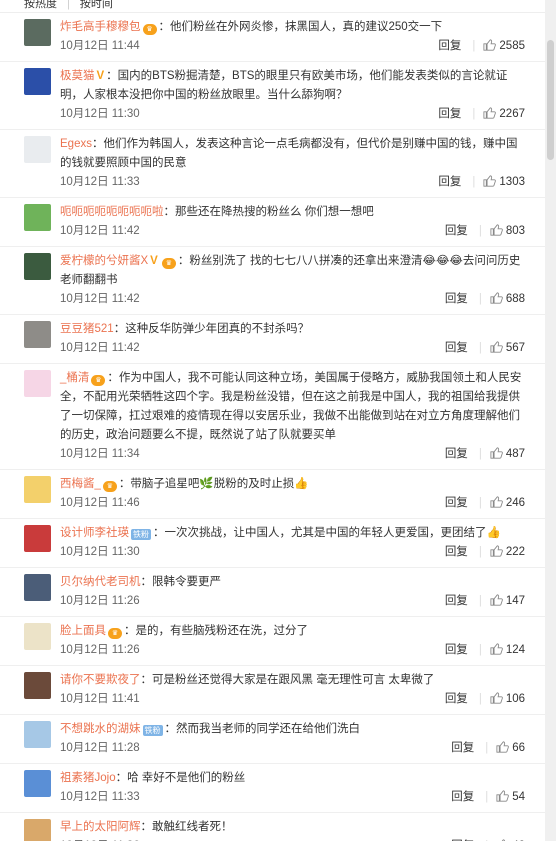 The width and height of the screenshot is (556, 841). What do you see at coordinates (88, 778) in the screenshot?
I see `commenter-name: 祖素猪Jojo` at bounding box center [88, 778].